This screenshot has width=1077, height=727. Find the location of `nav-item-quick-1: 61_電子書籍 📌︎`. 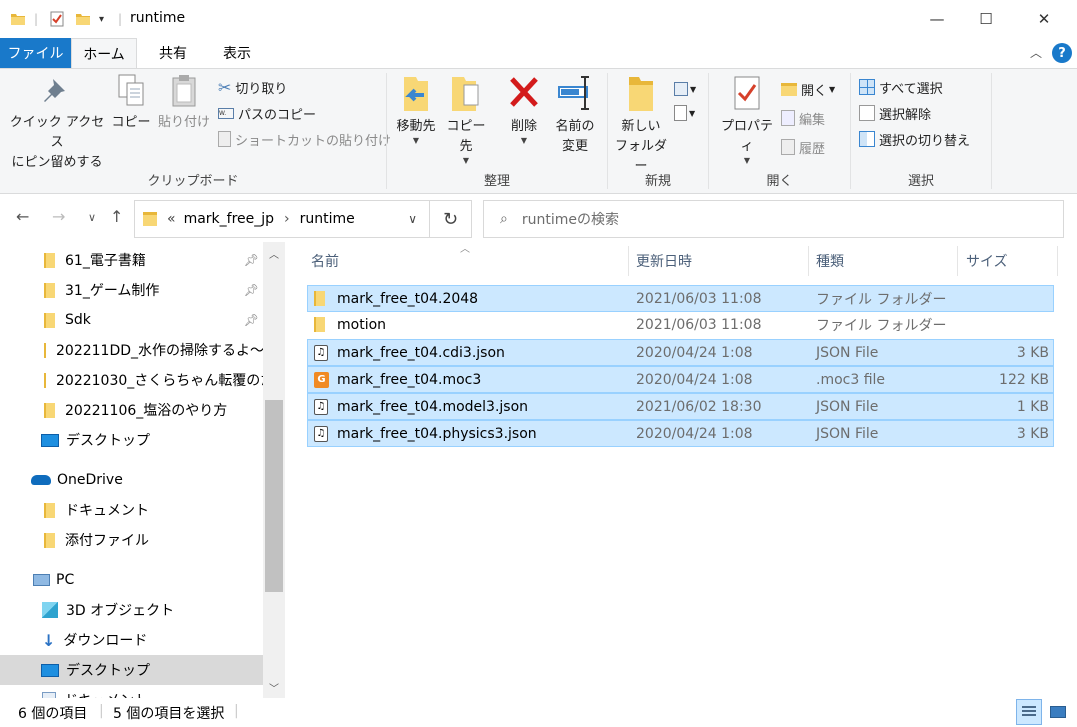

nav-item-quick-1: 61_電子書籍 📌︎ is located at coordinates (131, 260).